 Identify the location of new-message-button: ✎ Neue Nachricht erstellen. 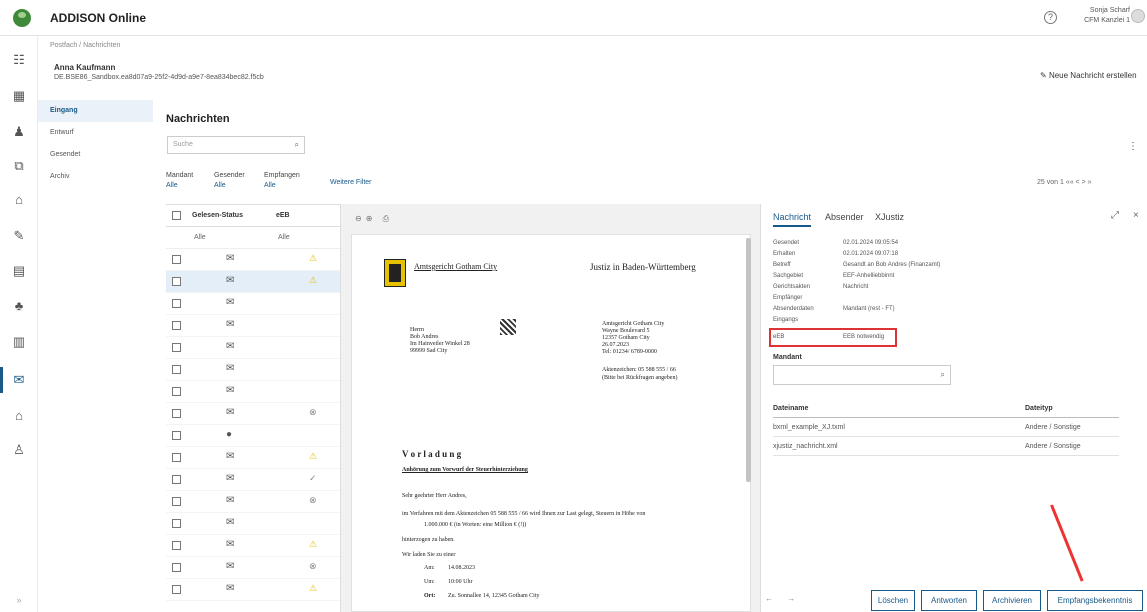
(1088, 75).